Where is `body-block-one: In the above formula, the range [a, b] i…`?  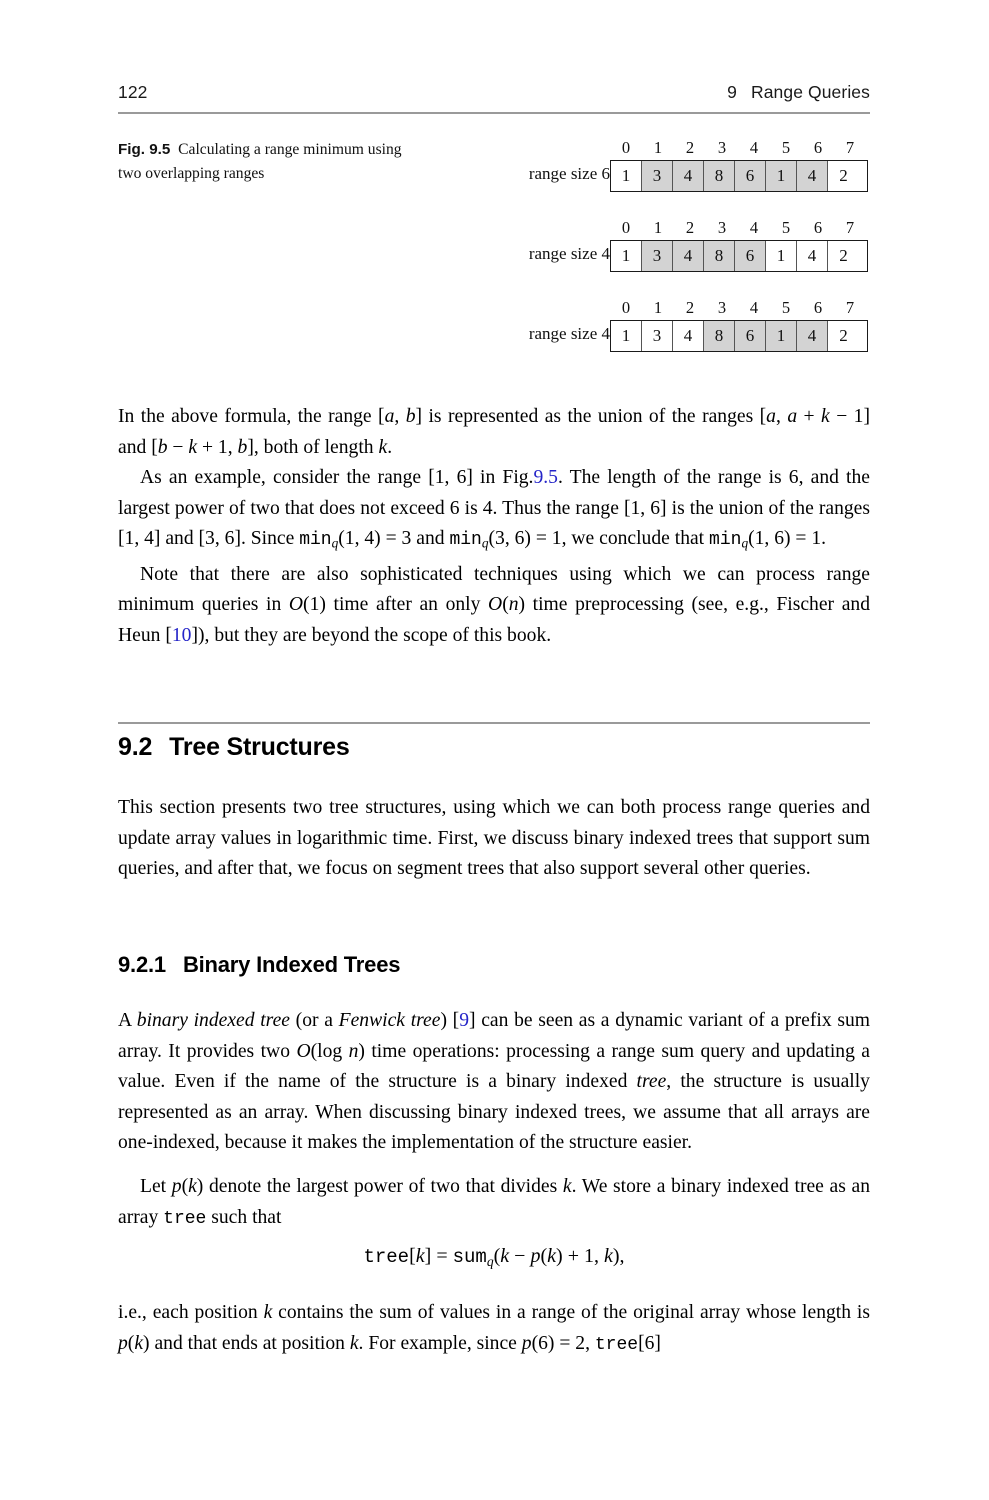
body-block-one: In the above formula, the range [a, b] i… is located at coordinates (494, 526).